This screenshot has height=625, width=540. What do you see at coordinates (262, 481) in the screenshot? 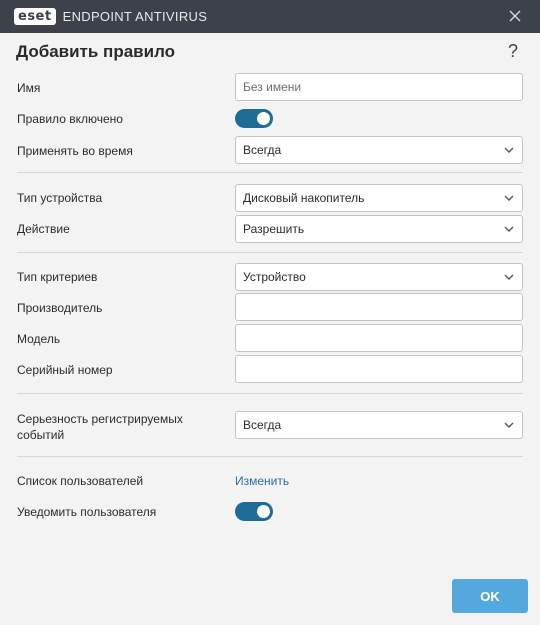
I see `edit-user-list-link: Изменить` at bounding box center [262, 481].